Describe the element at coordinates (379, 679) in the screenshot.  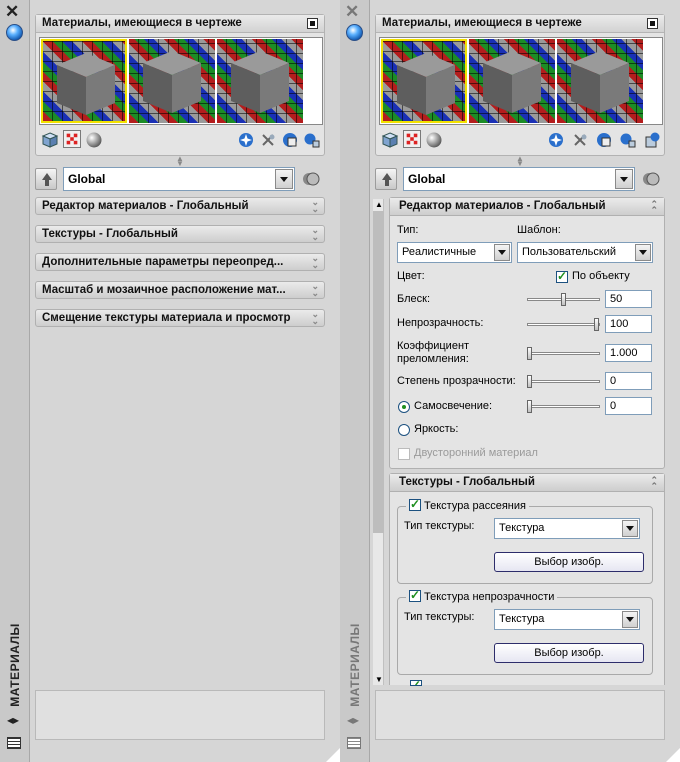
I see `scroll-down-icon: ▼` at that location.